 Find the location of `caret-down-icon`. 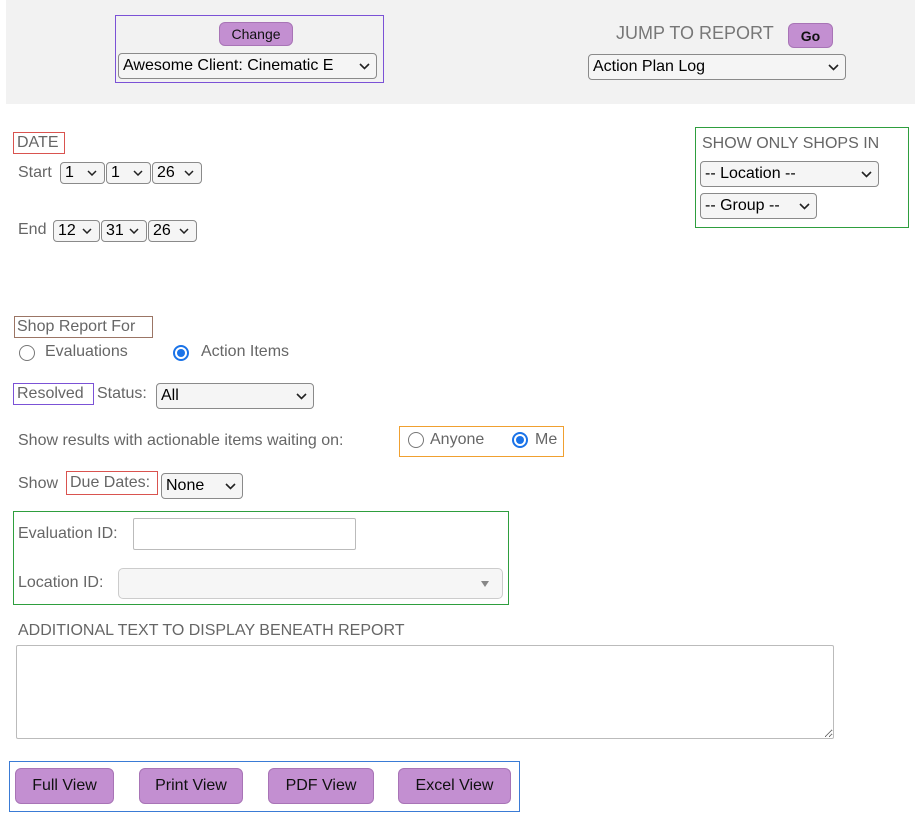

caret-down-icon is located at coordinates (485, 583).